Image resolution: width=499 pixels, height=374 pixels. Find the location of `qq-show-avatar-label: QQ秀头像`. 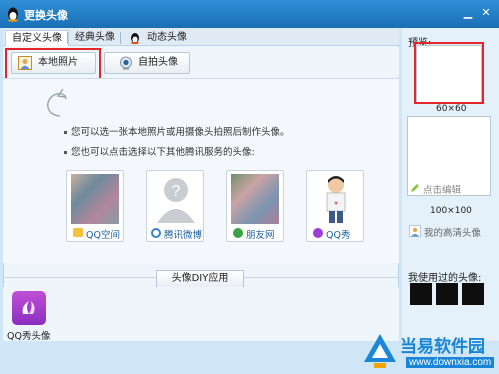

qq-show-avatar-label: QQ秀头像 is located at coordinates (29, 336).